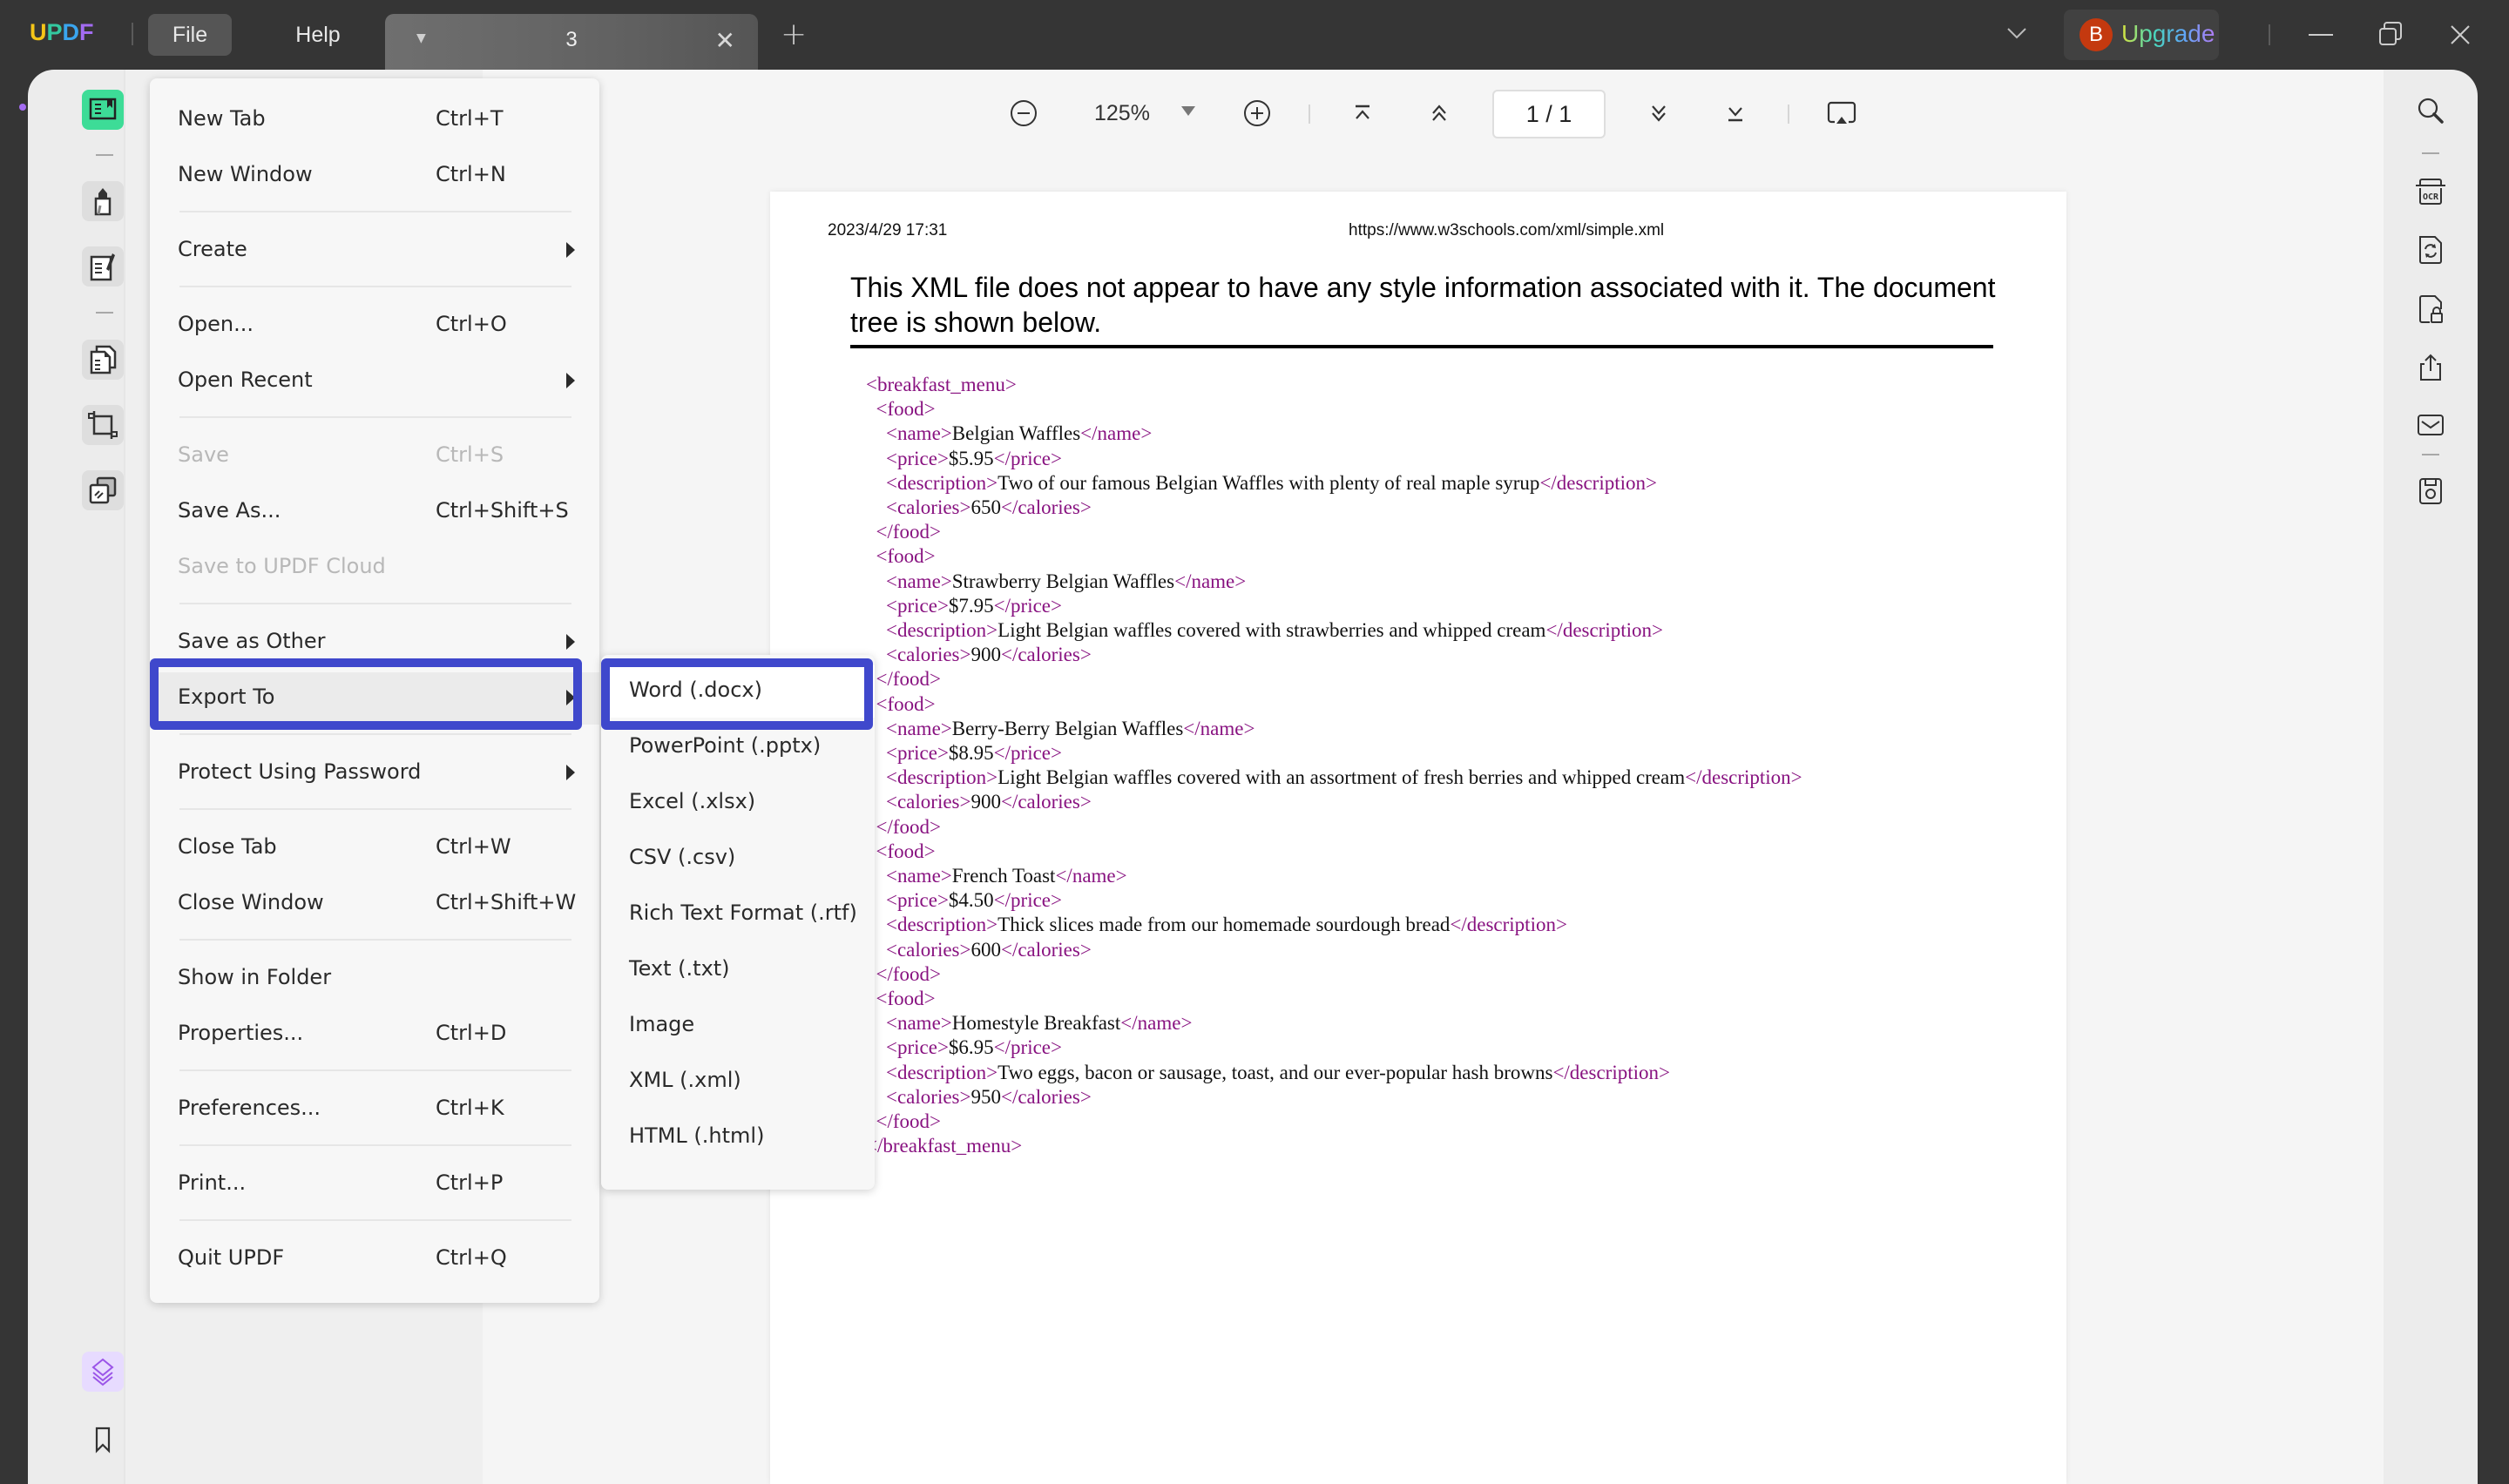 This screenshot has width=2509, height=1484. I want to click on protect-icon, so click(2430, 309).